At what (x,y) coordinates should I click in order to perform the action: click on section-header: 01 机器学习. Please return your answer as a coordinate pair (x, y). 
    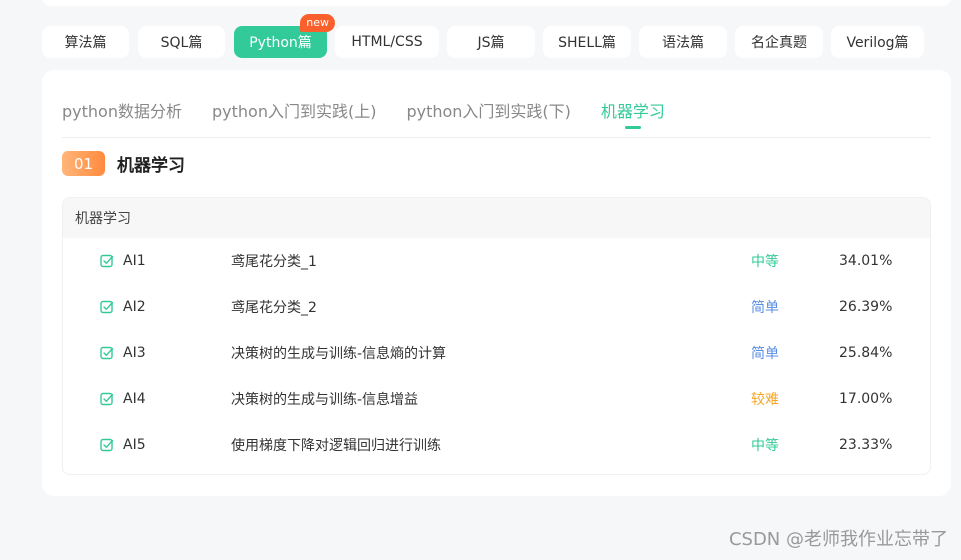
    Looking at the image, I should click on (123, 163).